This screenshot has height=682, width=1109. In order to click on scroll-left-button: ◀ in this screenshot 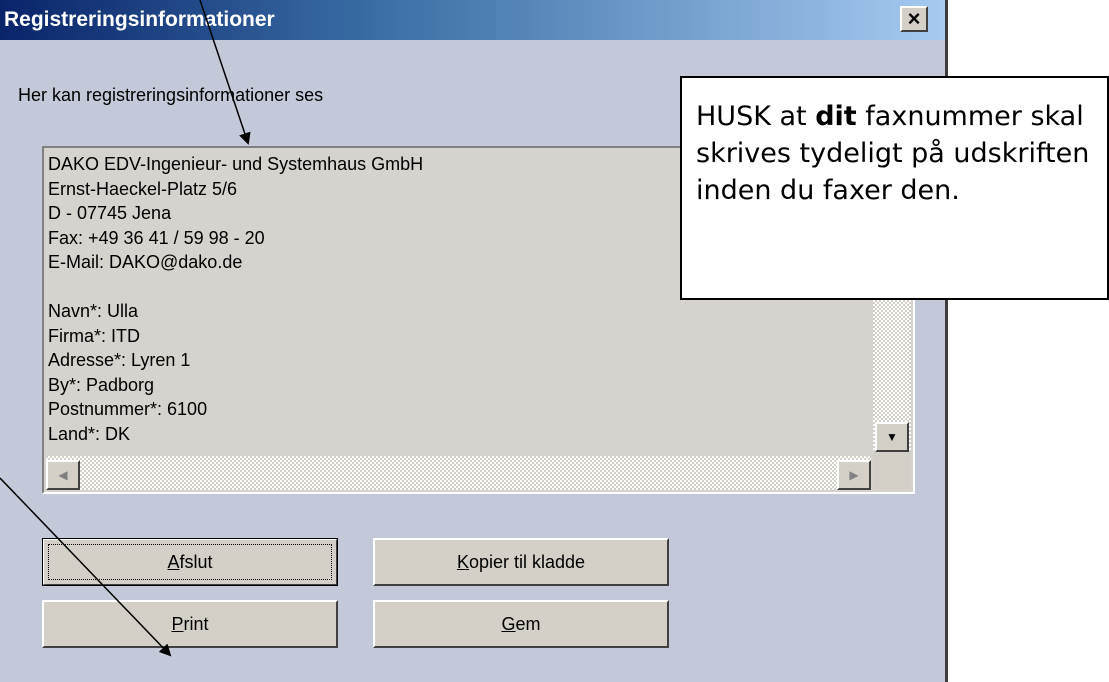, I will do `click(63, 475)`.